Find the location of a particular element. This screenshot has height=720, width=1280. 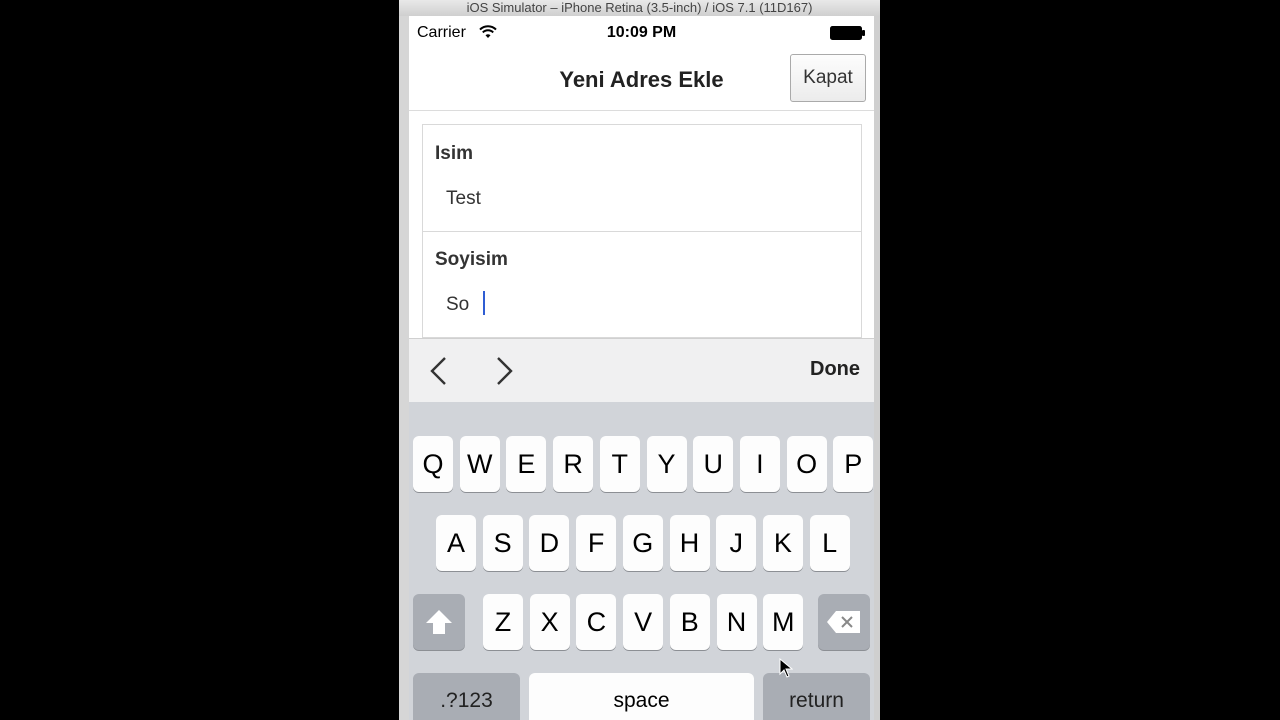

text-caret is located at coordinates (484, 303).